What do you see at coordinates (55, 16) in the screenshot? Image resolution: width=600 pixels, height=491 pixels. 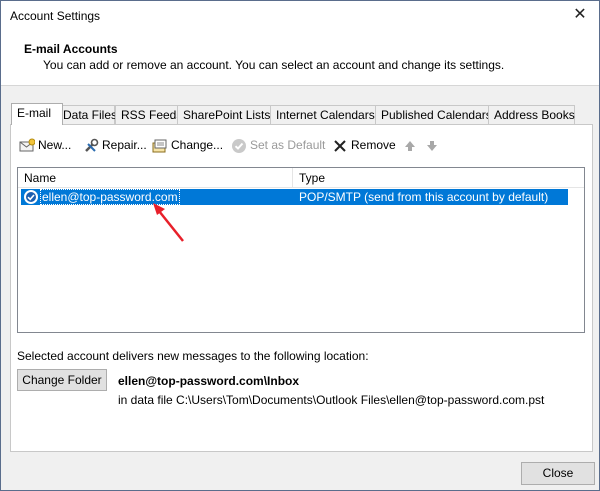 I see `window-title: Account Settings` at bounding box center [55, 16].